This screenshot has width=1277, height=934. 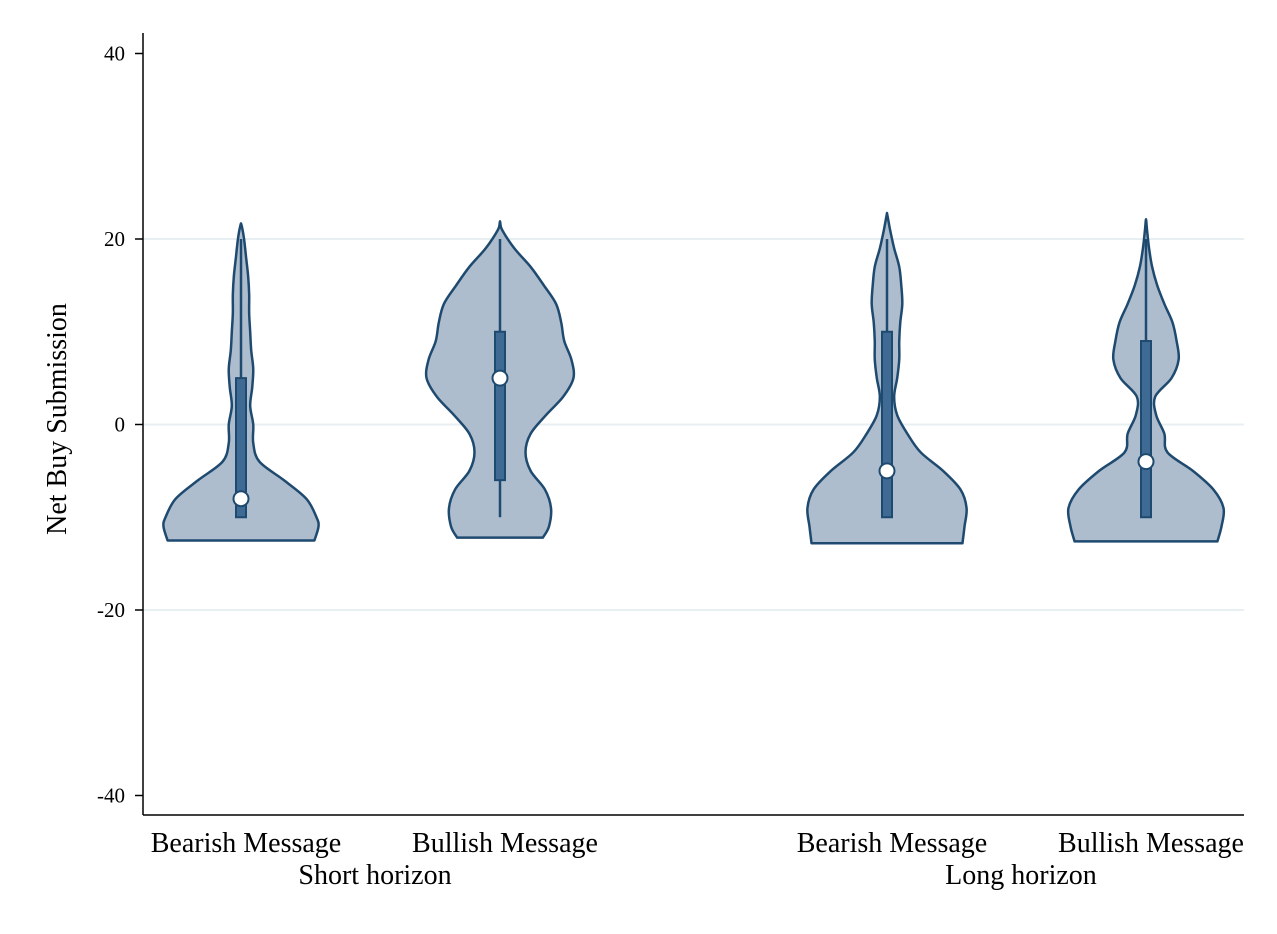 What do you see at coordinates (57, 419) in the screenshot?
I see `y-axis-title: Net Buy Submission` at bounding box center [57, 419].